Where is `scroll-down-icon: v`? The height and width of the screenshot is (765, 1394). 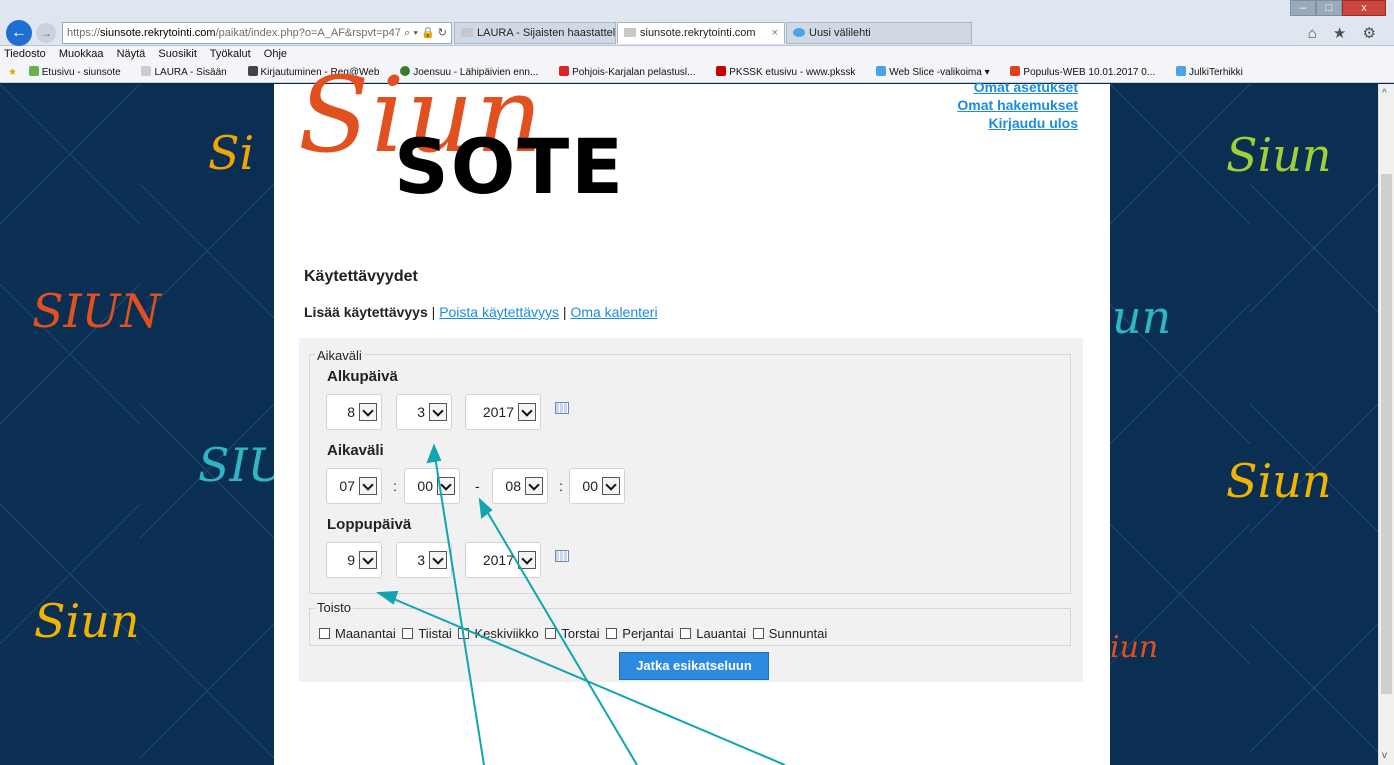 scroll-down-icon: v is located at coordinates (1384, 755).